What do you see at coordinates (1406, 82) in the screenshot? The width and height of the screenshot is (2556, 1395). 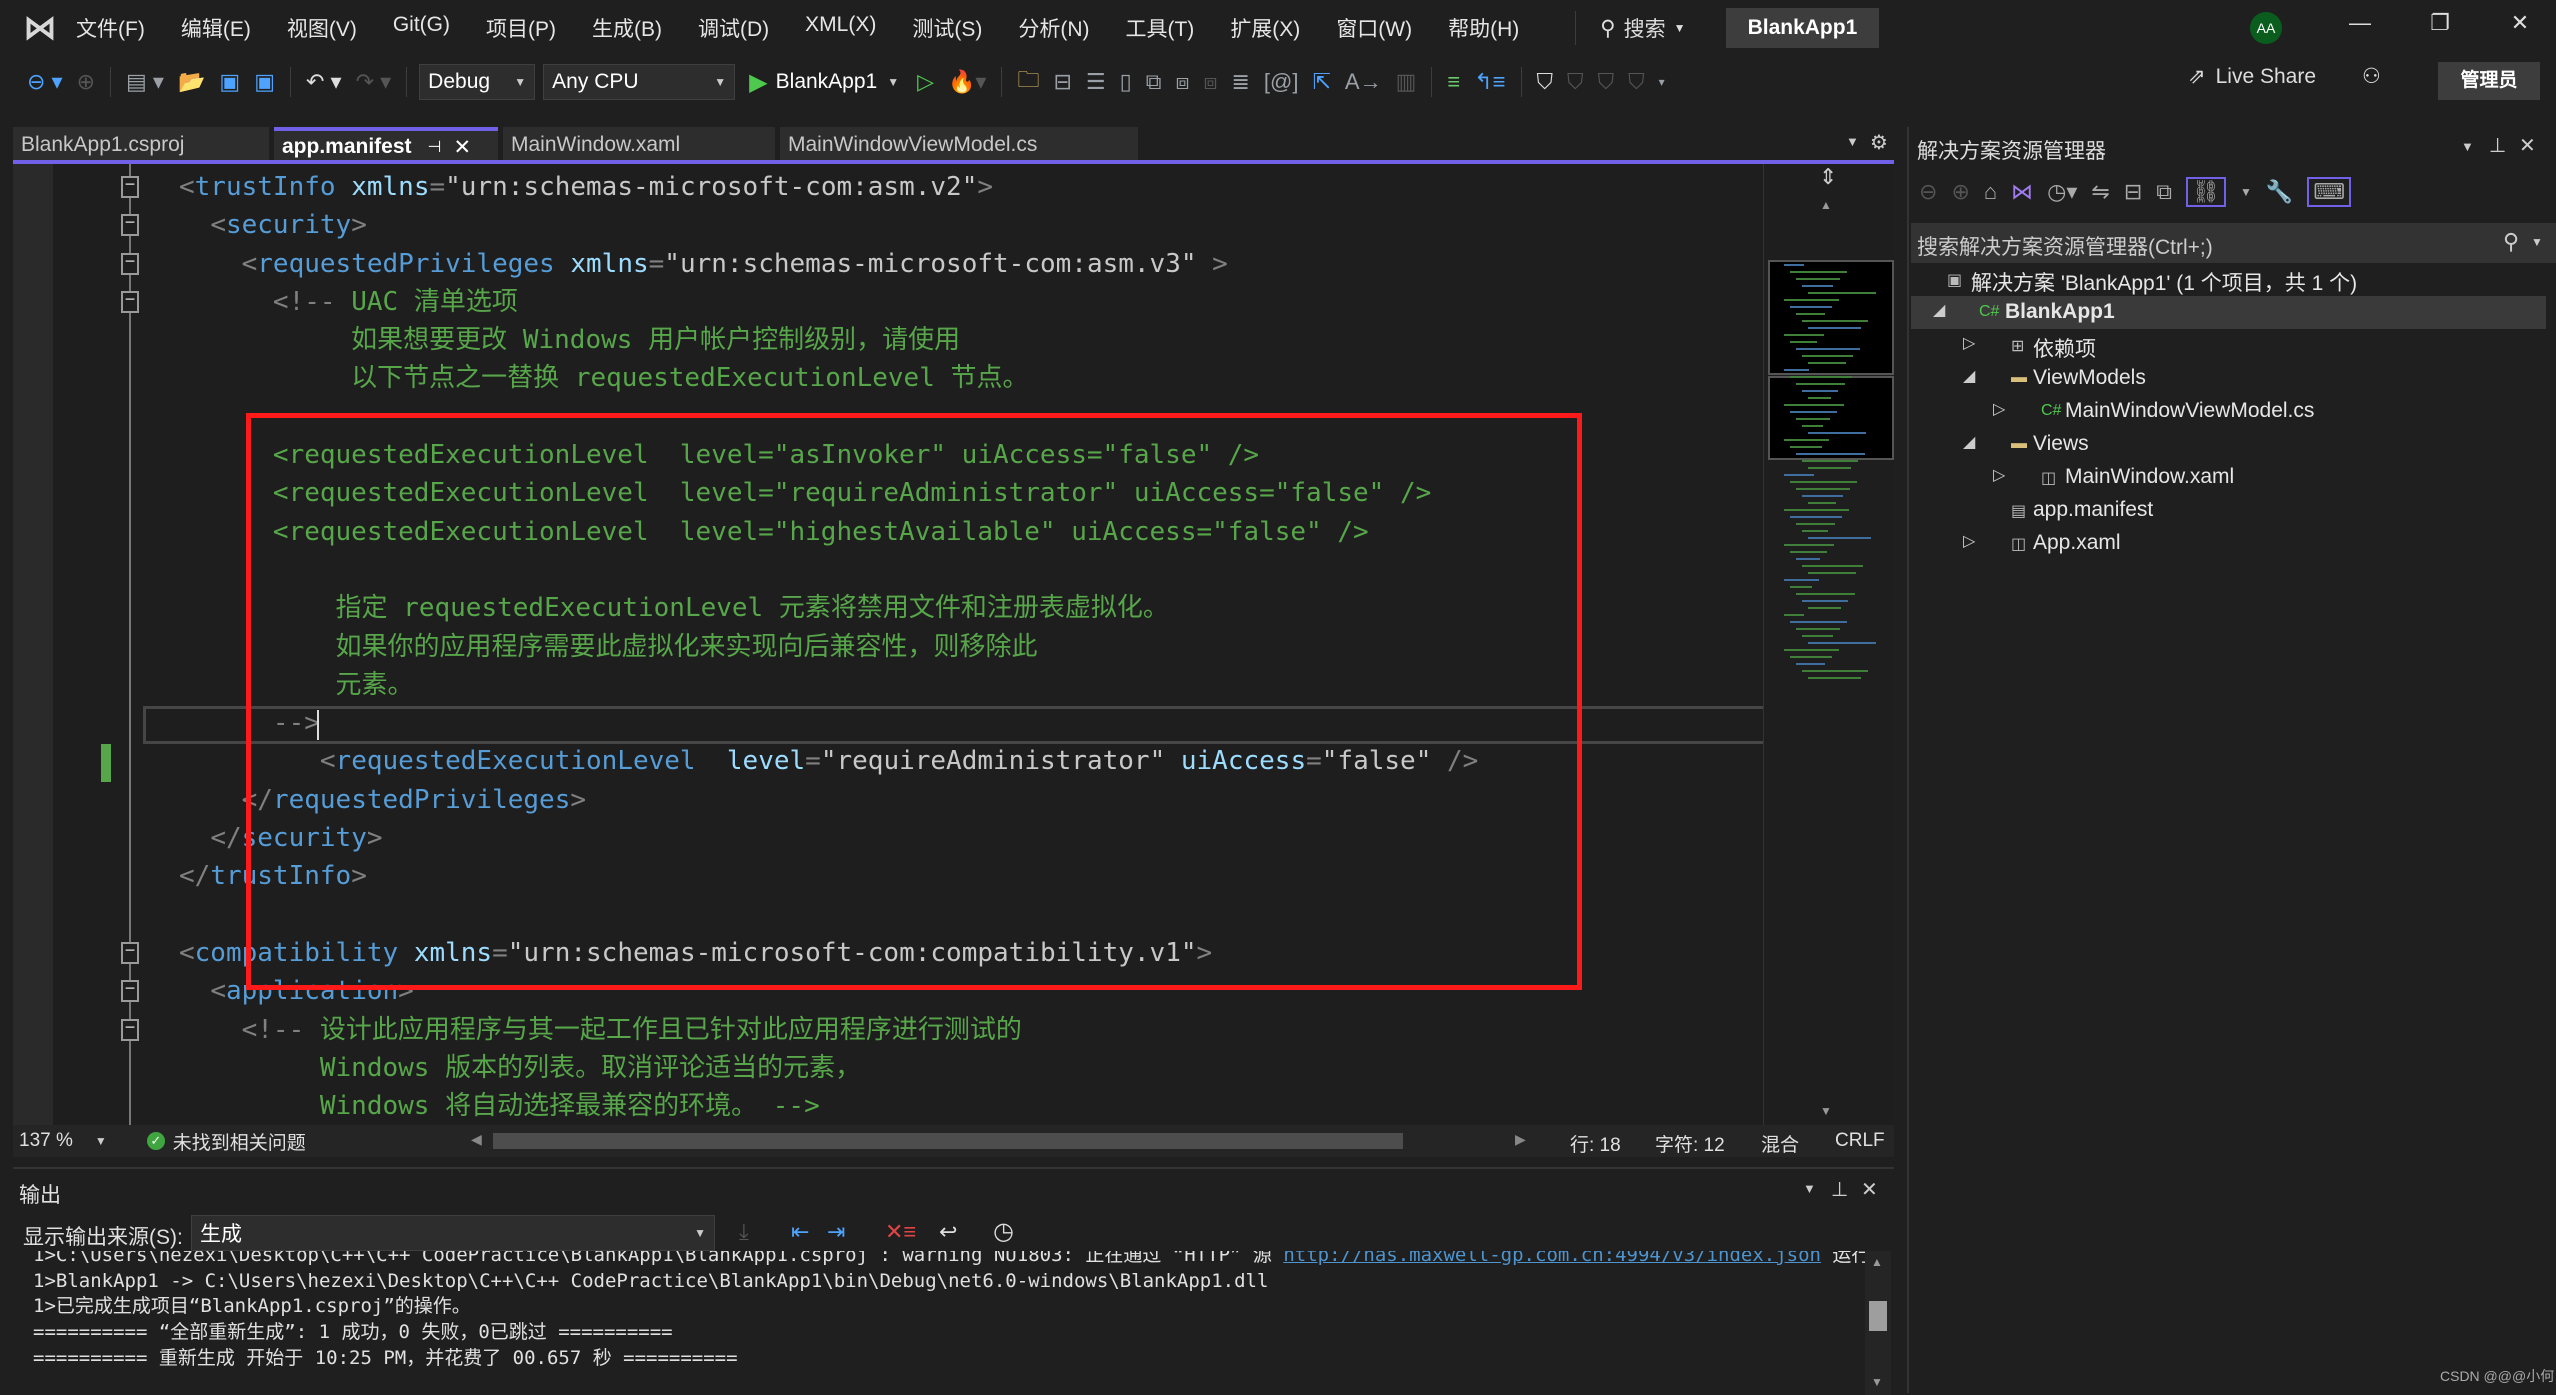 I see `columns-icon: ▥` at bounding box center [1406, 82].